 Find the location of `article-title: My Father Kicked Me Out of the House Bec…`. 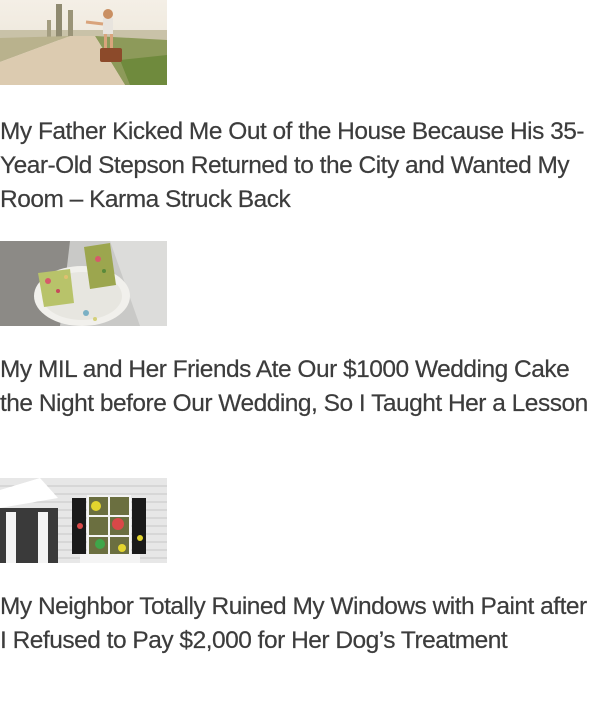

article-title: My Father Kicked Me Out of the House Bec… is located at coordinates (296, 166).